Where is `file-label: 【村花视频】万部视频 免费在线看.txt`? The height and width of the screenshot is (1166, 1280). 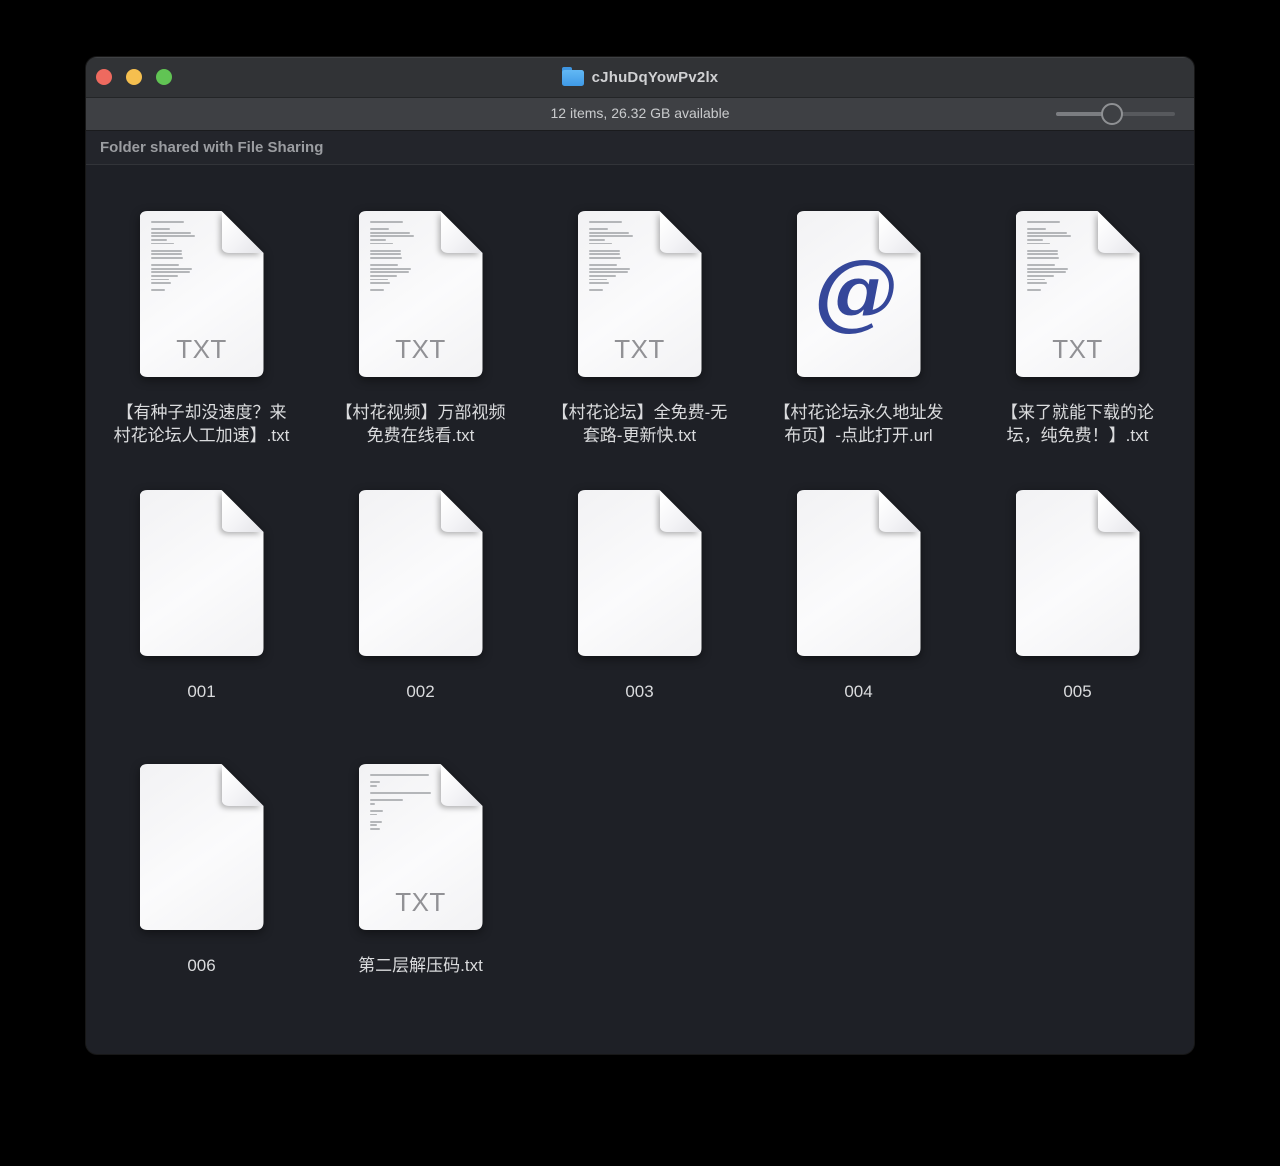 file-label: 【村花视频】万部视频 免费在线看.txt is located at coordinates (420, 424).